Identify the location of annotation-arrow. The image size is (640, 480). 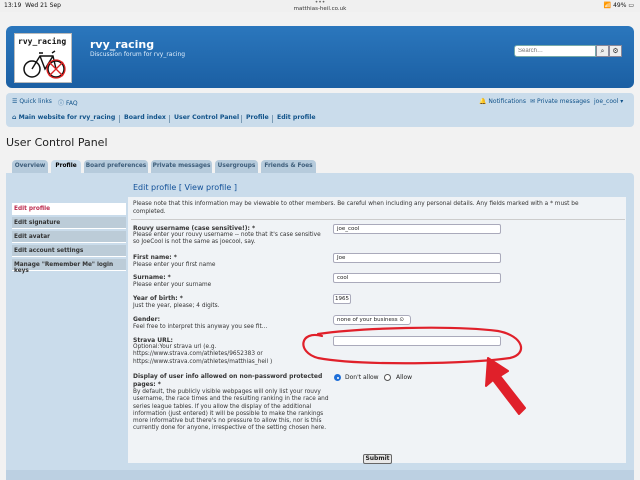
(505, 386).